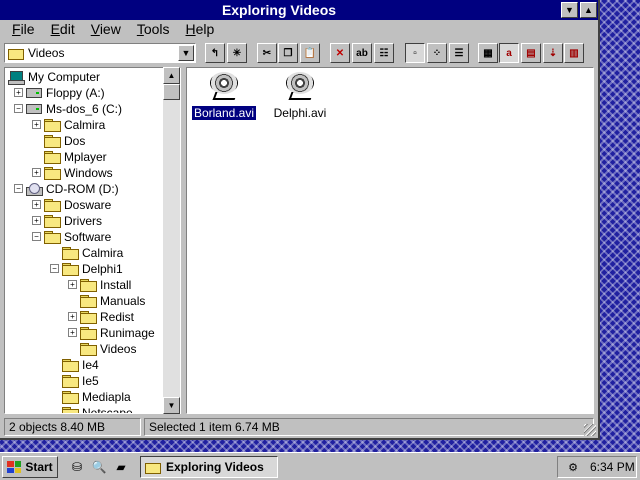  Describe the element at coordinates (288, 53) in the screenshot. I see `copy-button: ❐` at that location.